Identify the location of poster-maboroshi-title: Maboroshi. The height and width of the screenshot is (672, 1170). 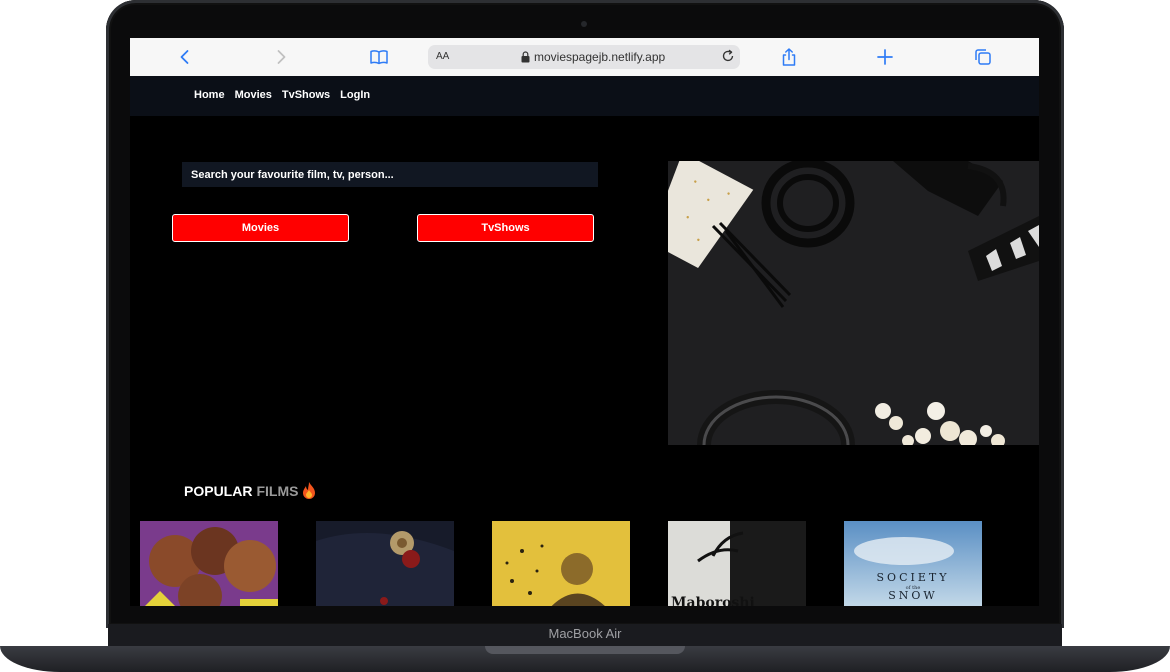
(713, 600).